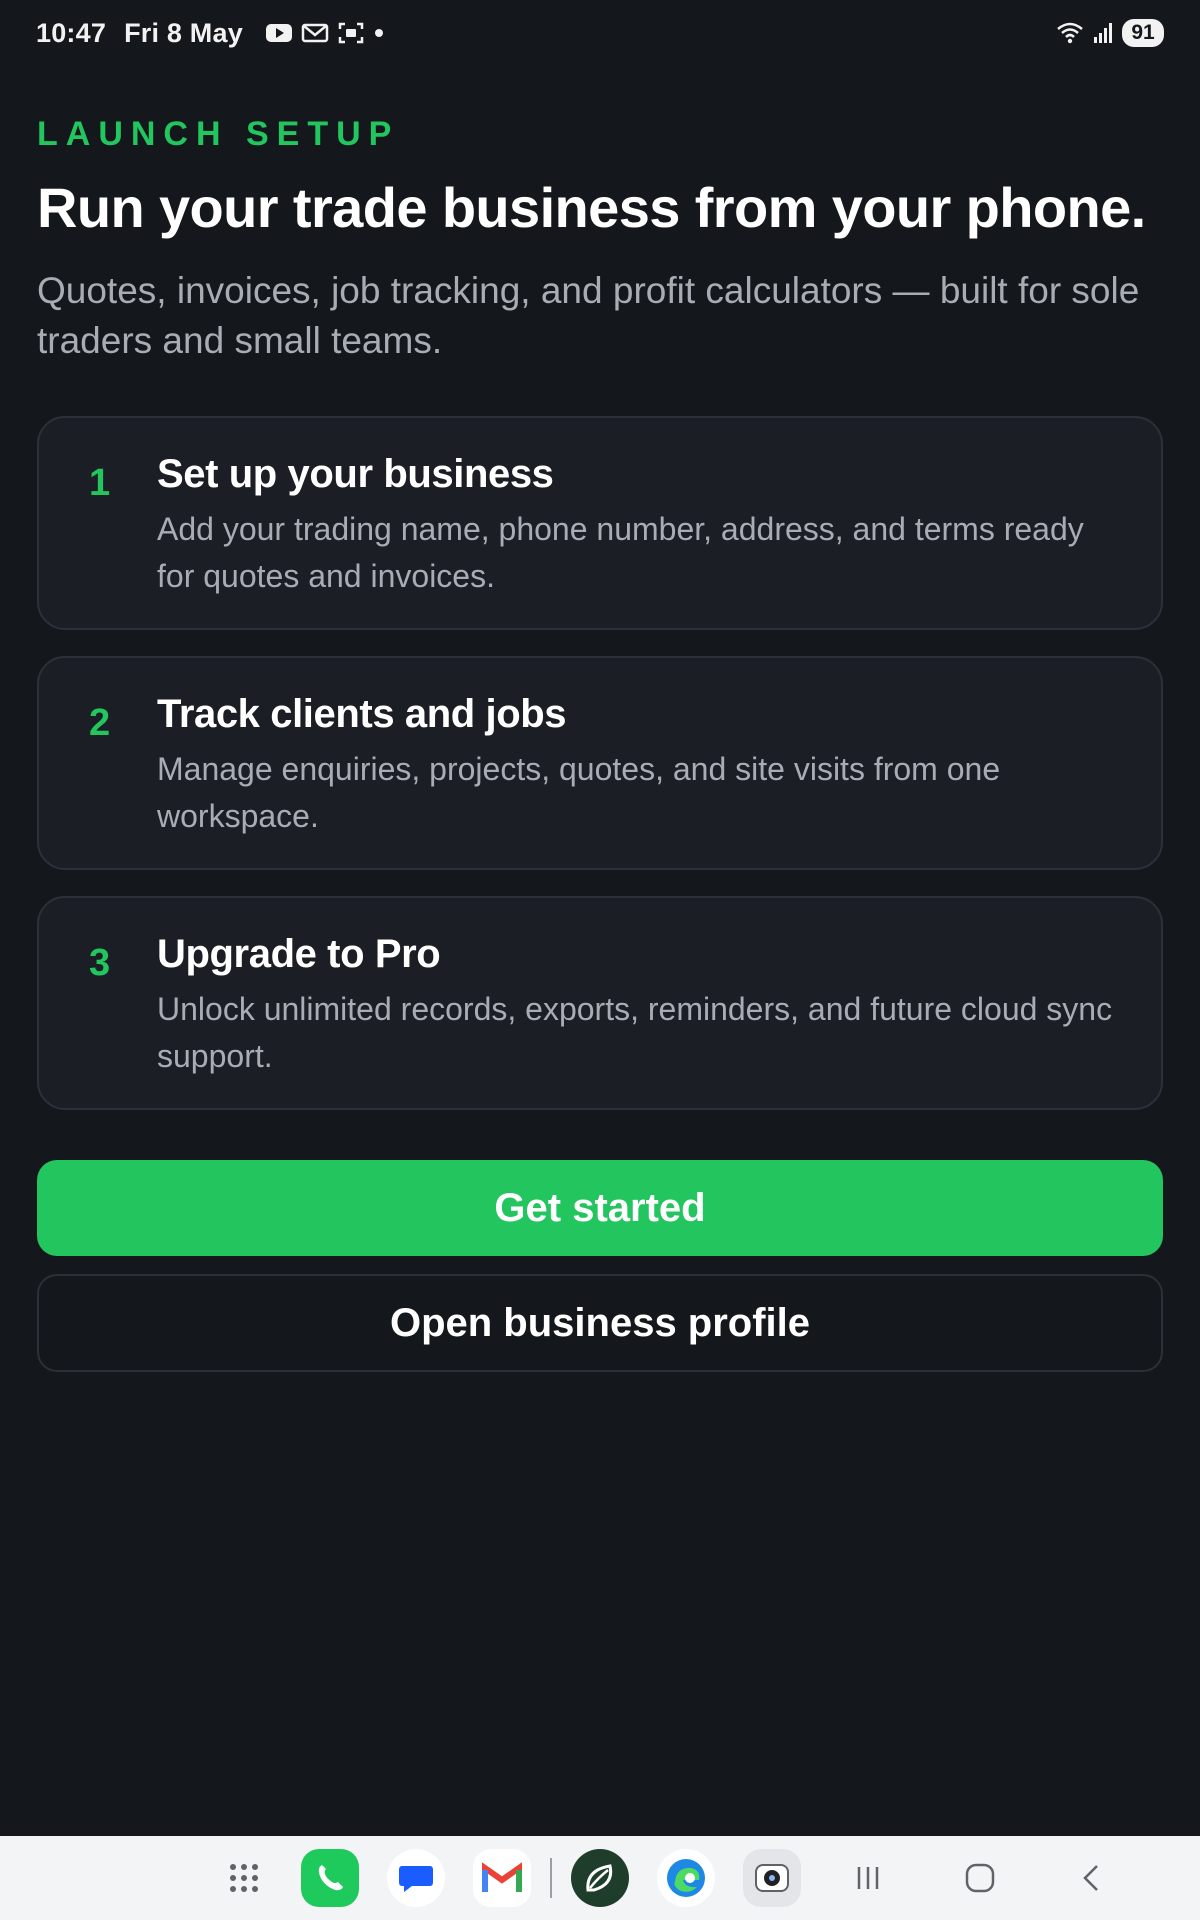 This screenshot has height=1920, width=1200. Describe the element at coordinates (100, 963) in the screenshot. I see `step-number: 3` at that location.